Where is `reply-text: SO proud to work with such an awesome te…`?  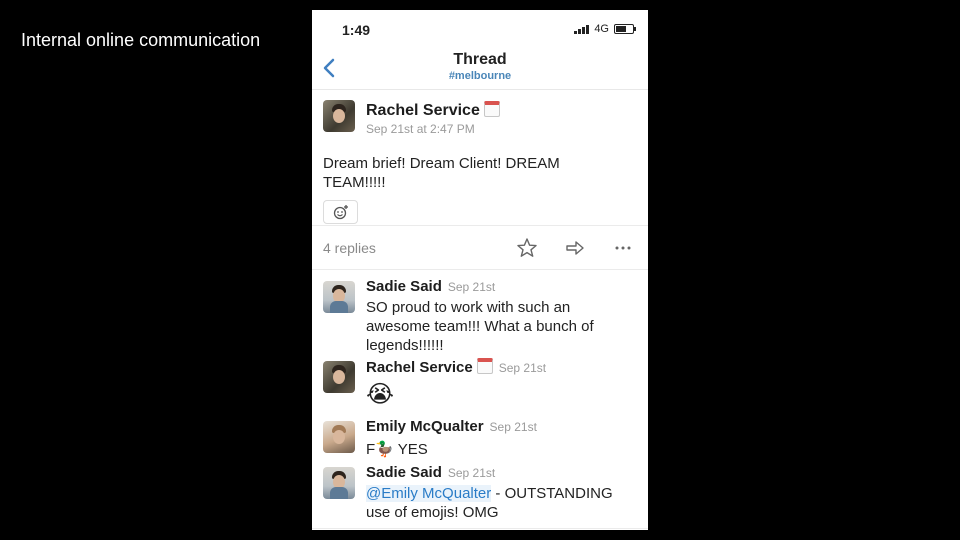
reply-text: SO proud to work with such an awesome te… is located at coordinates (480, 326).